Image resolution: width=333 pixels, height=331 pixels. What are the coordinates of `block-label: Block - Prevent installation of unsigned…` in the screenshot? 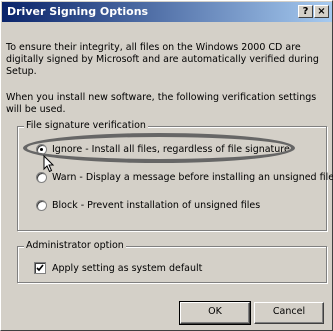 It's located at (156, 205).